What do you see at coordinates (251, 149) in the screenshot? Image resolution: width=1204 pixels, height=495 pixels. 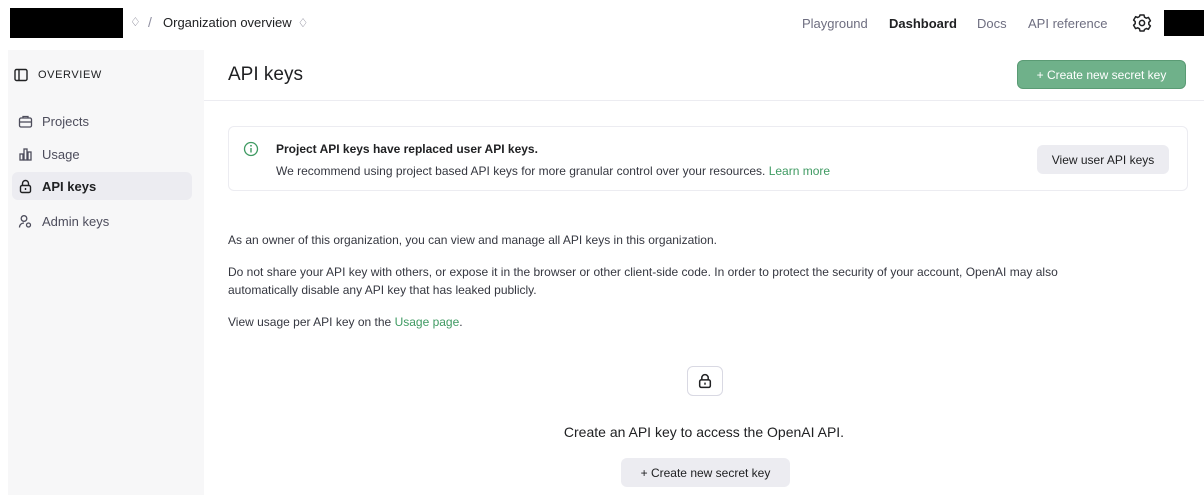 I see `info-icon` at bounding box center [251, 149].